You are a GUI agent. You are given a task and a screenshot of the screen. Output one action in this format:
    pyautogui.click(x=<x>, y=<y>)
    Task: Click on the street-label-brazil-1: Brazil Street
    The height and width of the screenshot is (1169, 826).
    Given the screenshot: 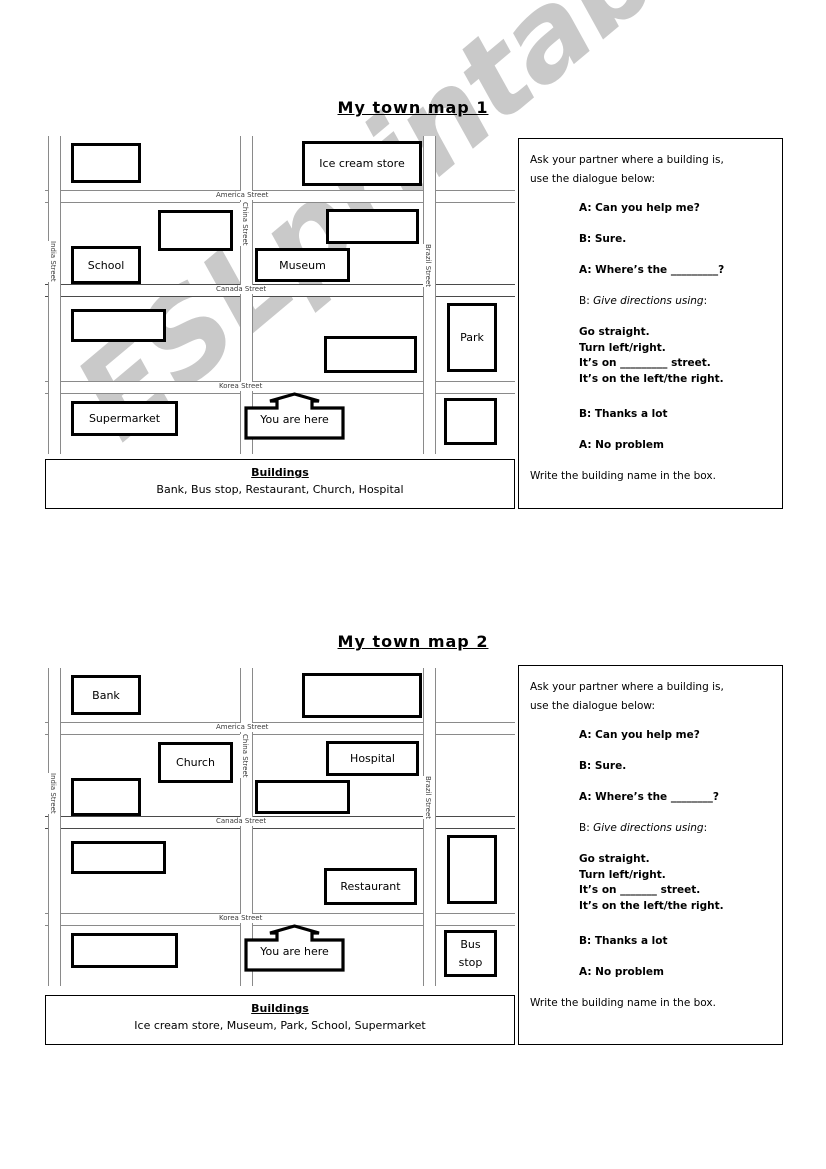 What is the action you would take?
    pyautogui.click(x=427, y=266)
    